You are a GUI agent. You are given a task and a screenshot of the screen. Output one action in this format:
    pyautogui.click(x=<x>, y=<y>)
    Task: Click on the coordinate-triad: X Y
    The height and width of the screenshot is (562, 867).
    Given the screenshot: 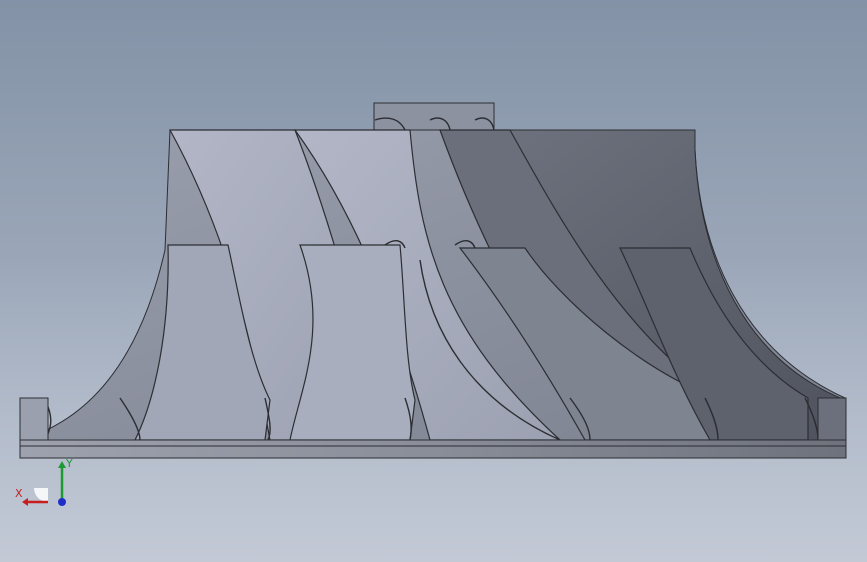 What is the action you would take?
    pyautogui.click(x=44, y=481)
    